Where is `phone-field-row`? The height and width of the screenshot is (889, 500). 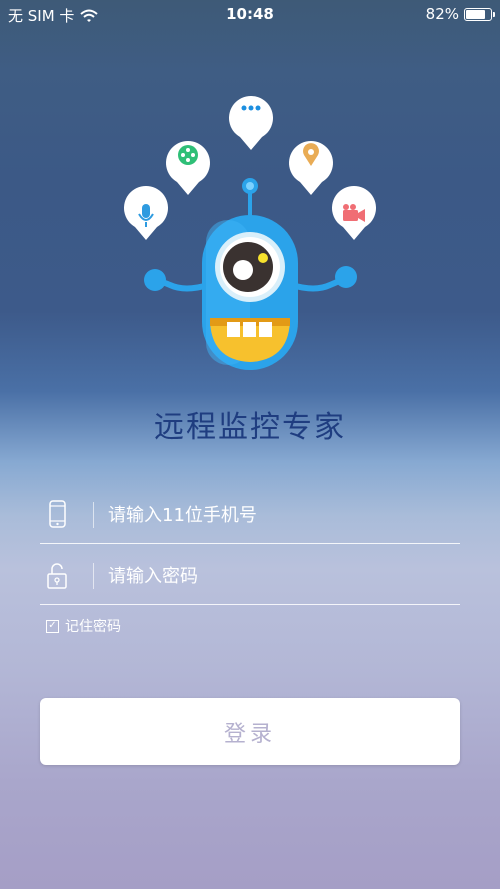
phone-field-row is located at coordinates (250, 514).